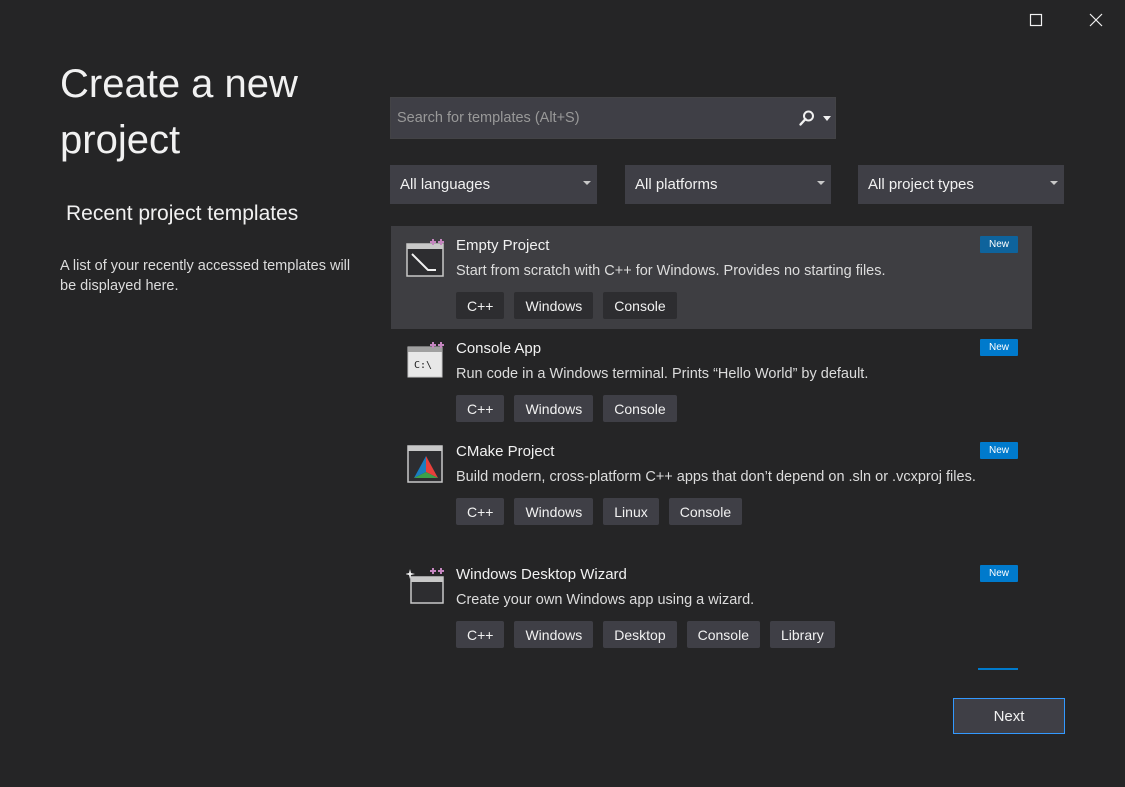 This screenshot has width=1125, height=787. I want to click on template-search-box, so click(613, 118).